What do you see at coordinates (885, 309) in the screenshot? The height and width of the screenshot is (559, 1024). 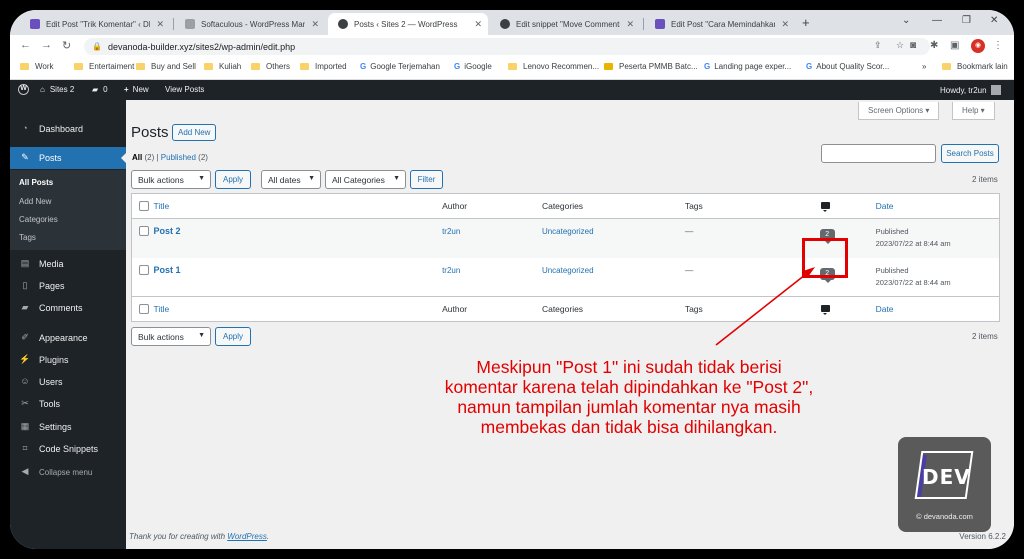 I see `date-column-footer: Date` at bounding box center [885, 309].